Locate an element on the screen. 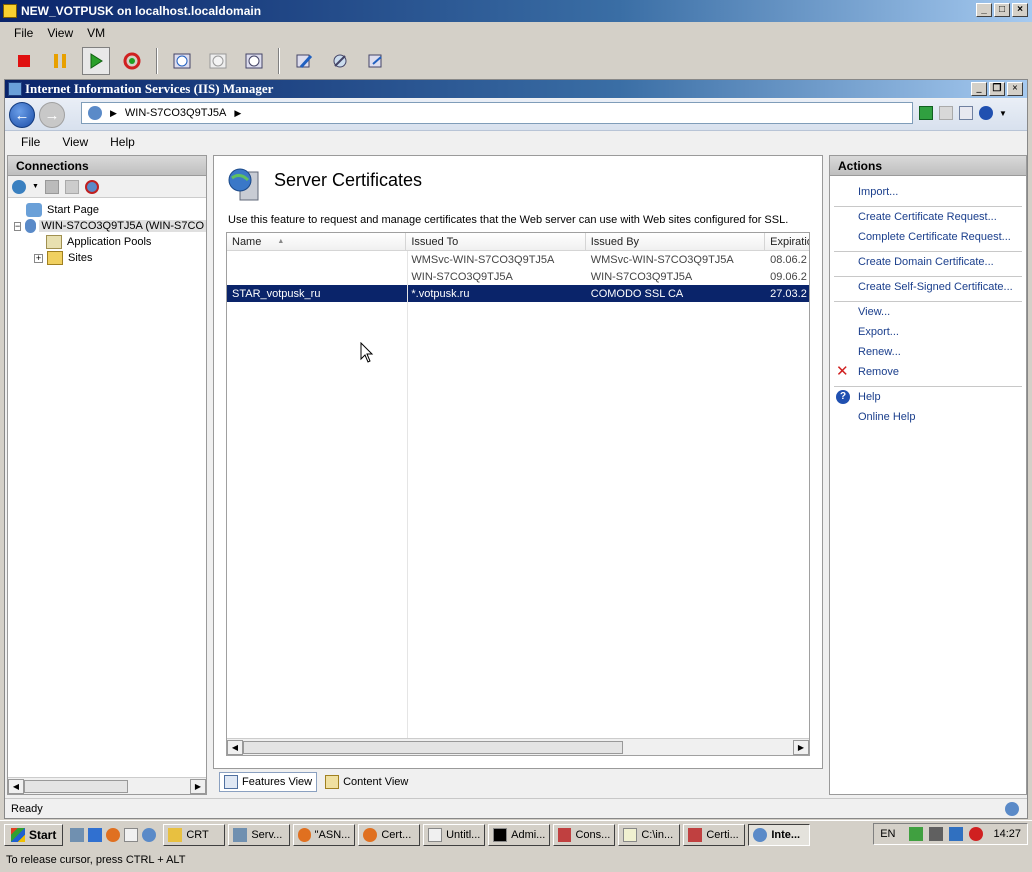 This screenshot has height=872, width=1032. tree-item-application-pools: Application Pools is located at coordinates (107, 242).